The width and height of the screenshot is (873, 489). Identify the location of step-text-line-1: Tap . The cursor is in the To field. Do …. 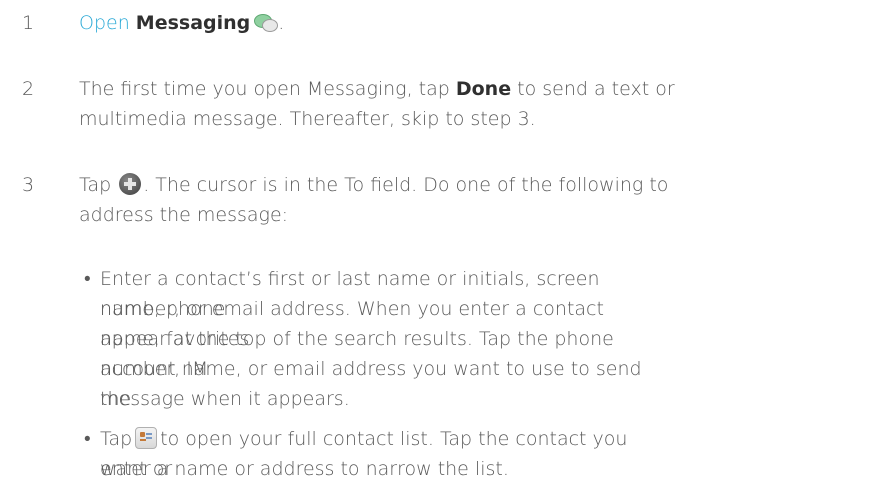
(374, 184).